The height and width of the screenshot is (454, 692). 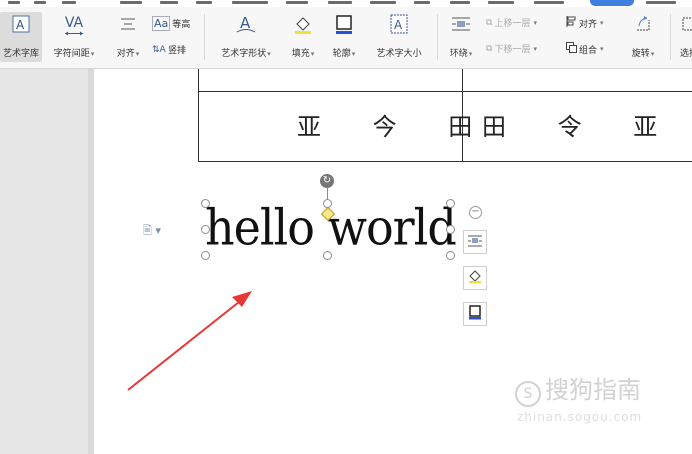 I want to click on watermark-site: zhinan.sogou.com, so click(x=580, y=417).